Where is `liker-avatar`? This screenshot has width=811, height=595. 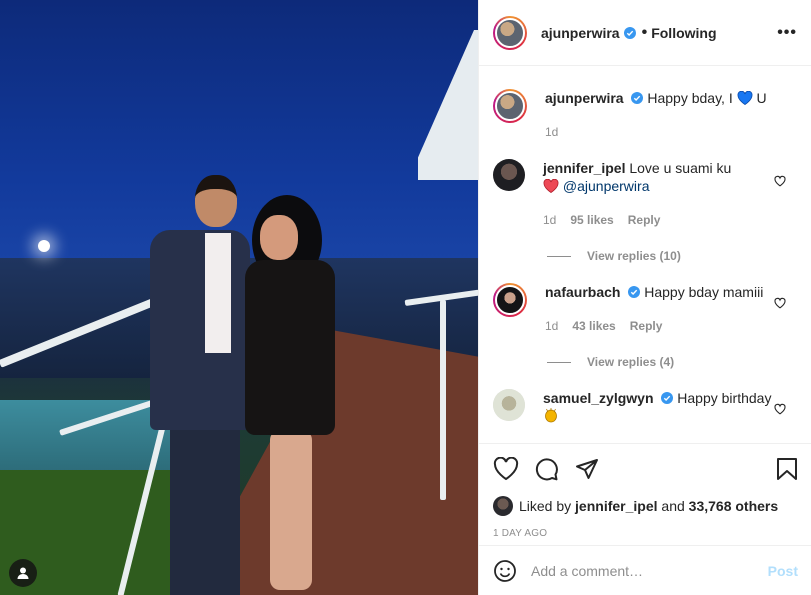 liker-avatar is located at coordinates (503, 506).